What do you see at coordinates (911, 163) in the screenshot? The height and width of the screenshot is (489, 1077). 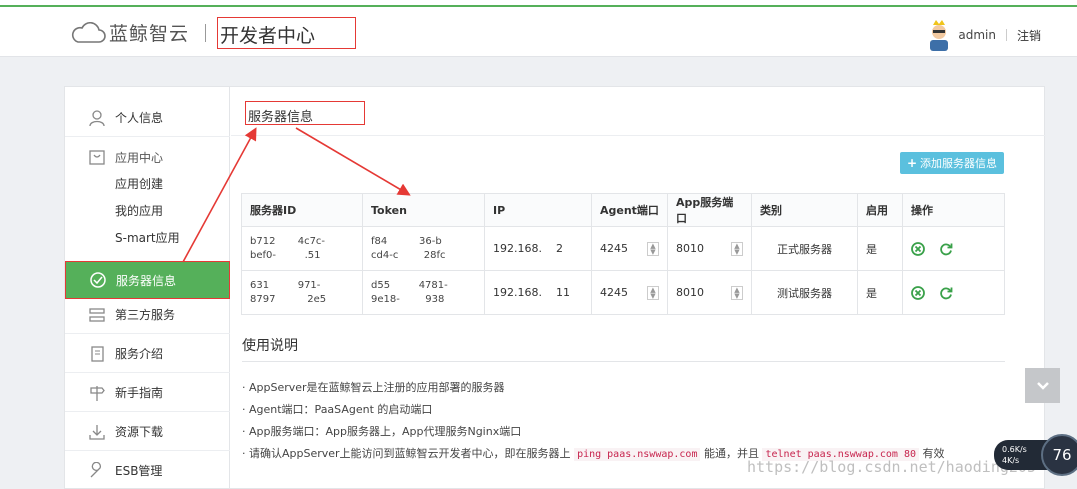 I see `plus-icon: +` at bounding box center [911, 163].